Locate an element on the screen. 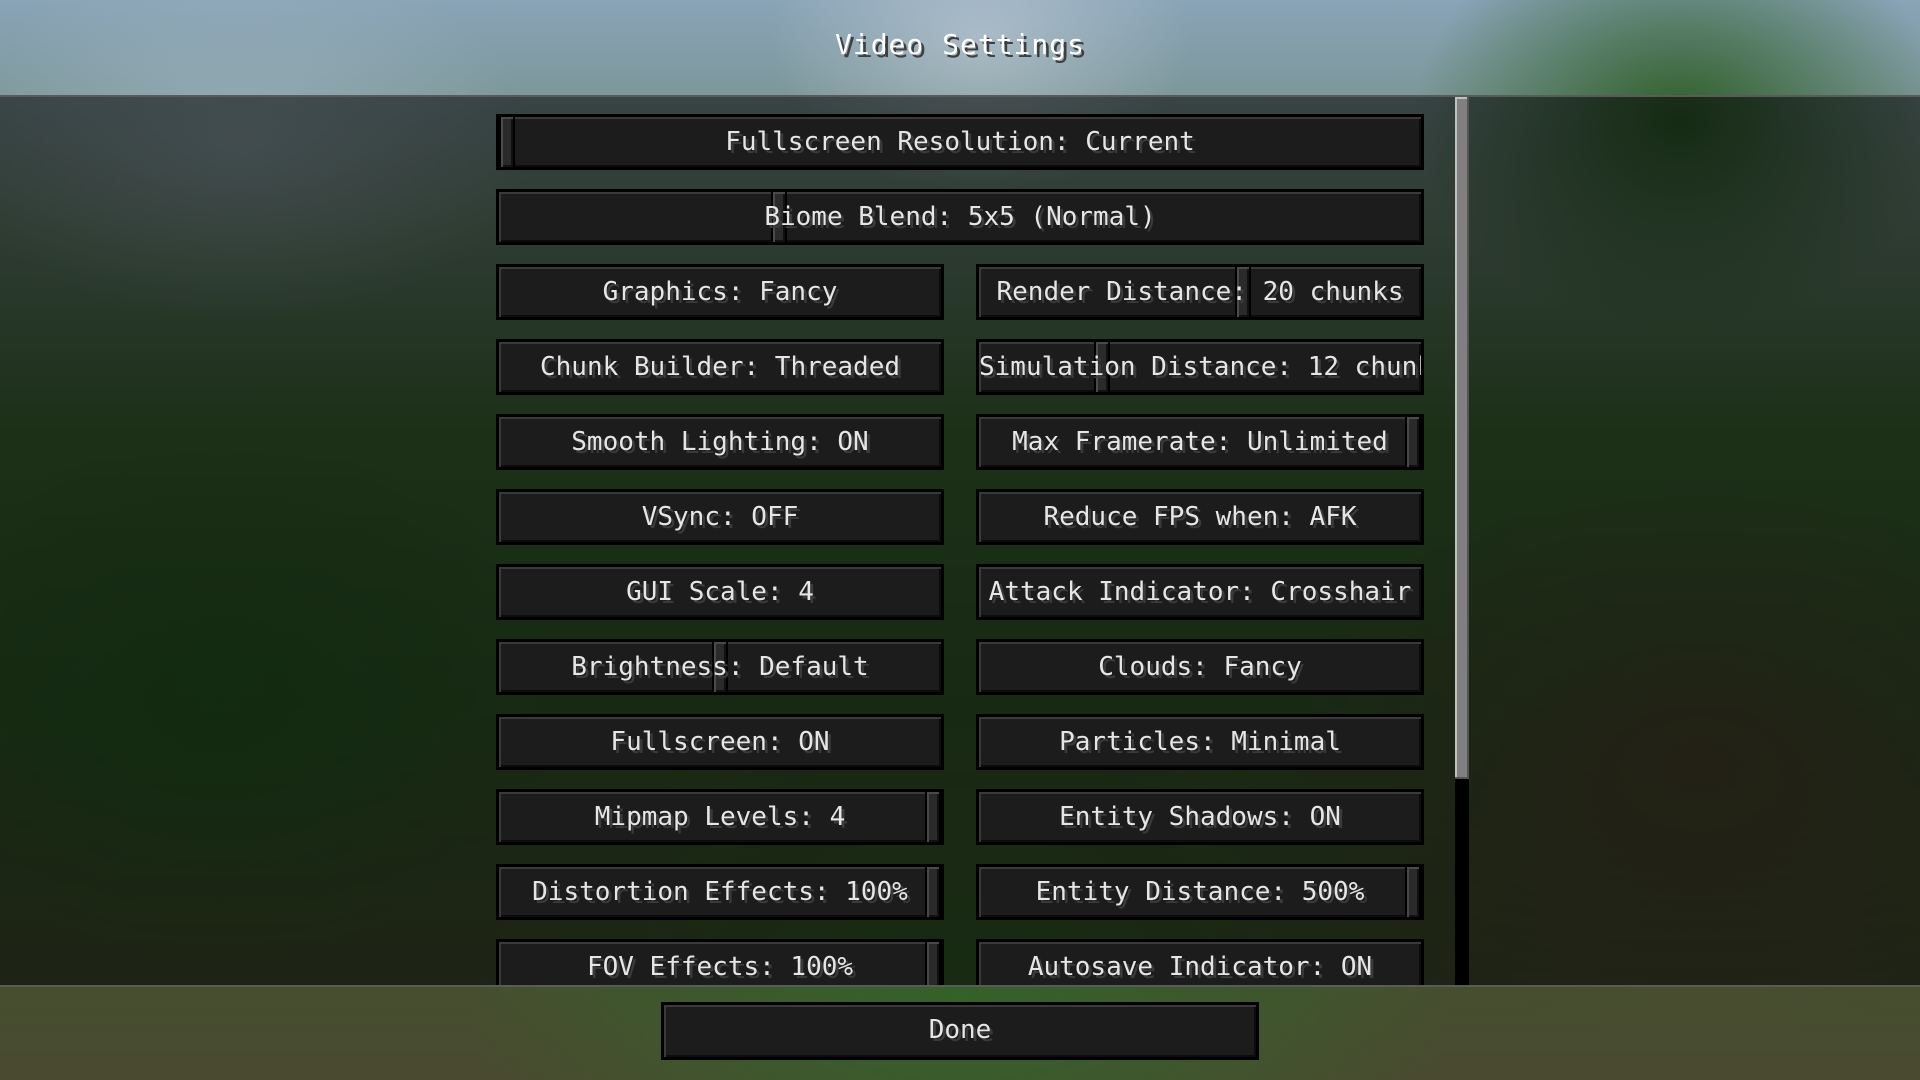 This screenshot has height=1080, width=1920. smooth-lighting-label: Smooth Lighting: ON is located at coordinates (720, 442).